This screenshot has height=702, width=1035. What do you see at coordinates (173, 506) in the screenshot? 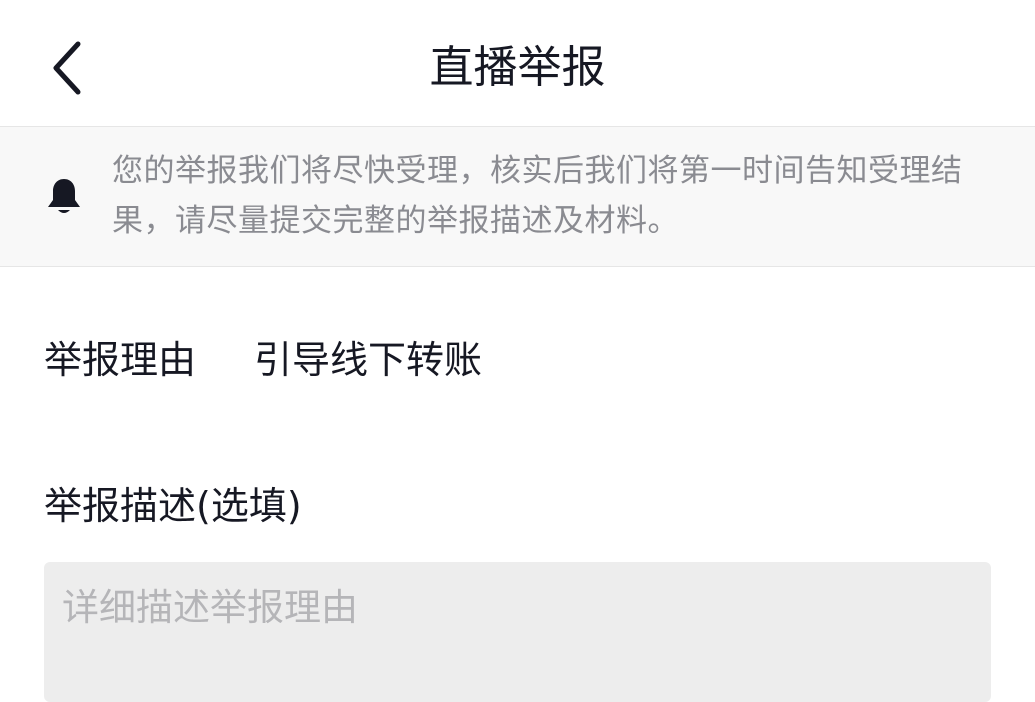
I see `report-description-label: 举报描述(选填)` at bounding box center [173, 506].